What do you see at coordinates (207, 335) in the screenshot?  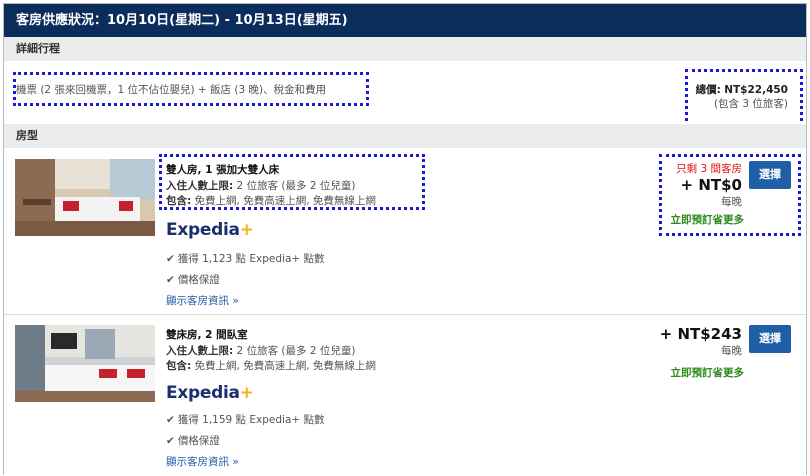 I see `room-name: 雙床房, 2 間臥室` at bounding box center [207, 335].